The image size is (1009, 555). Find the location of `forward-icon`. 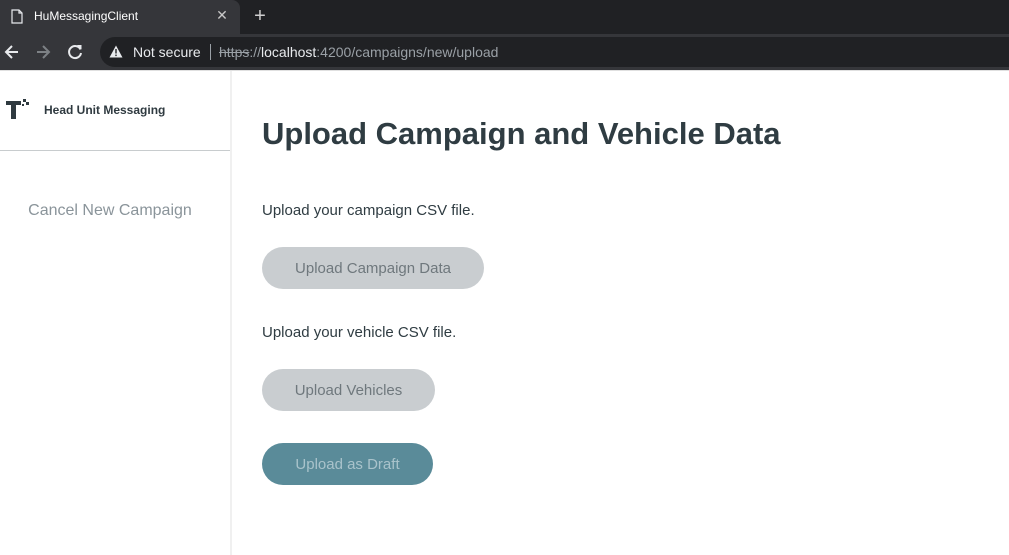

forward-icon is located at coordinates (43, 52).